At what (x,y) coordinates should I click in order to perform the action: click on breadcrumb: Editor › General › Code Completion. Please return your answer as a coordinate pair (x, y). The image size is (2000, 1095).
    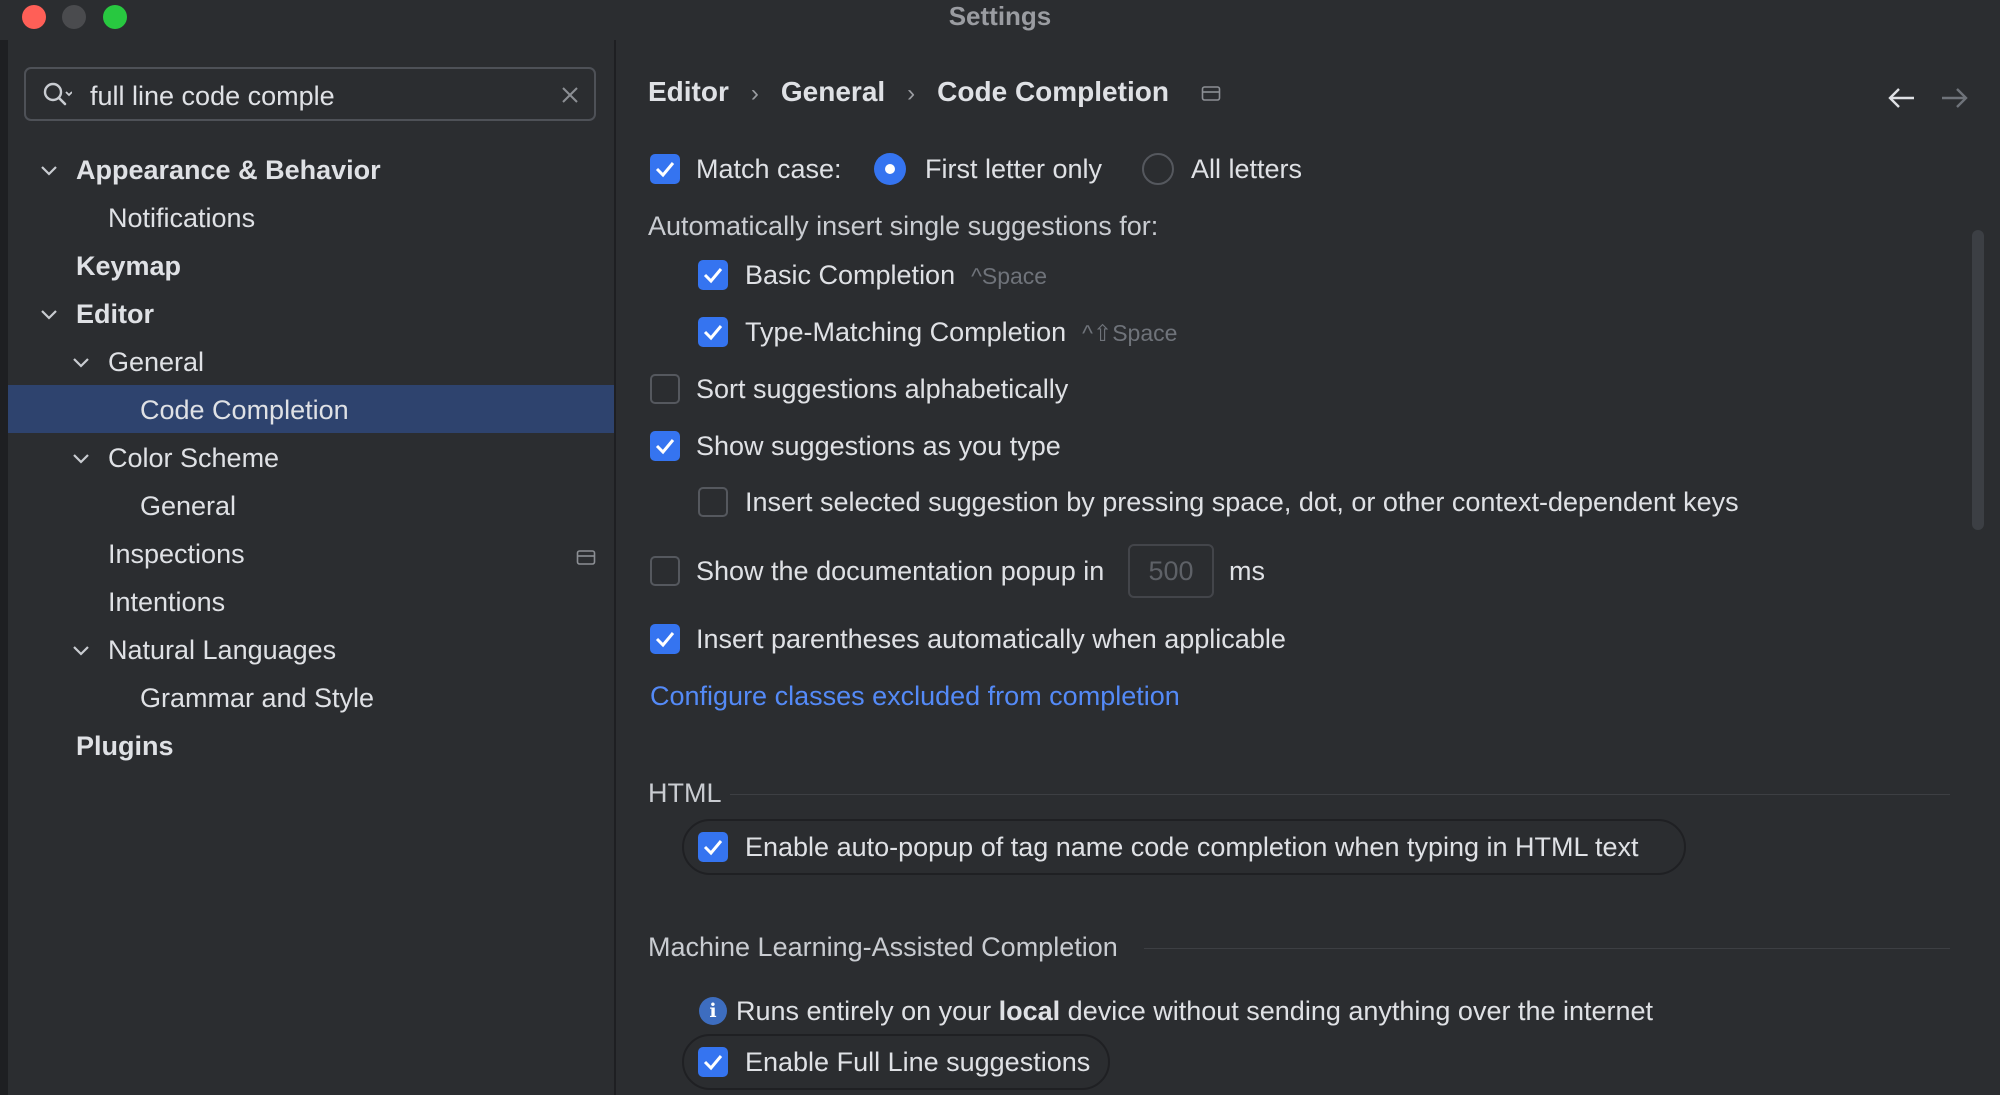
    Looking at the image, I should click on (934, 92).